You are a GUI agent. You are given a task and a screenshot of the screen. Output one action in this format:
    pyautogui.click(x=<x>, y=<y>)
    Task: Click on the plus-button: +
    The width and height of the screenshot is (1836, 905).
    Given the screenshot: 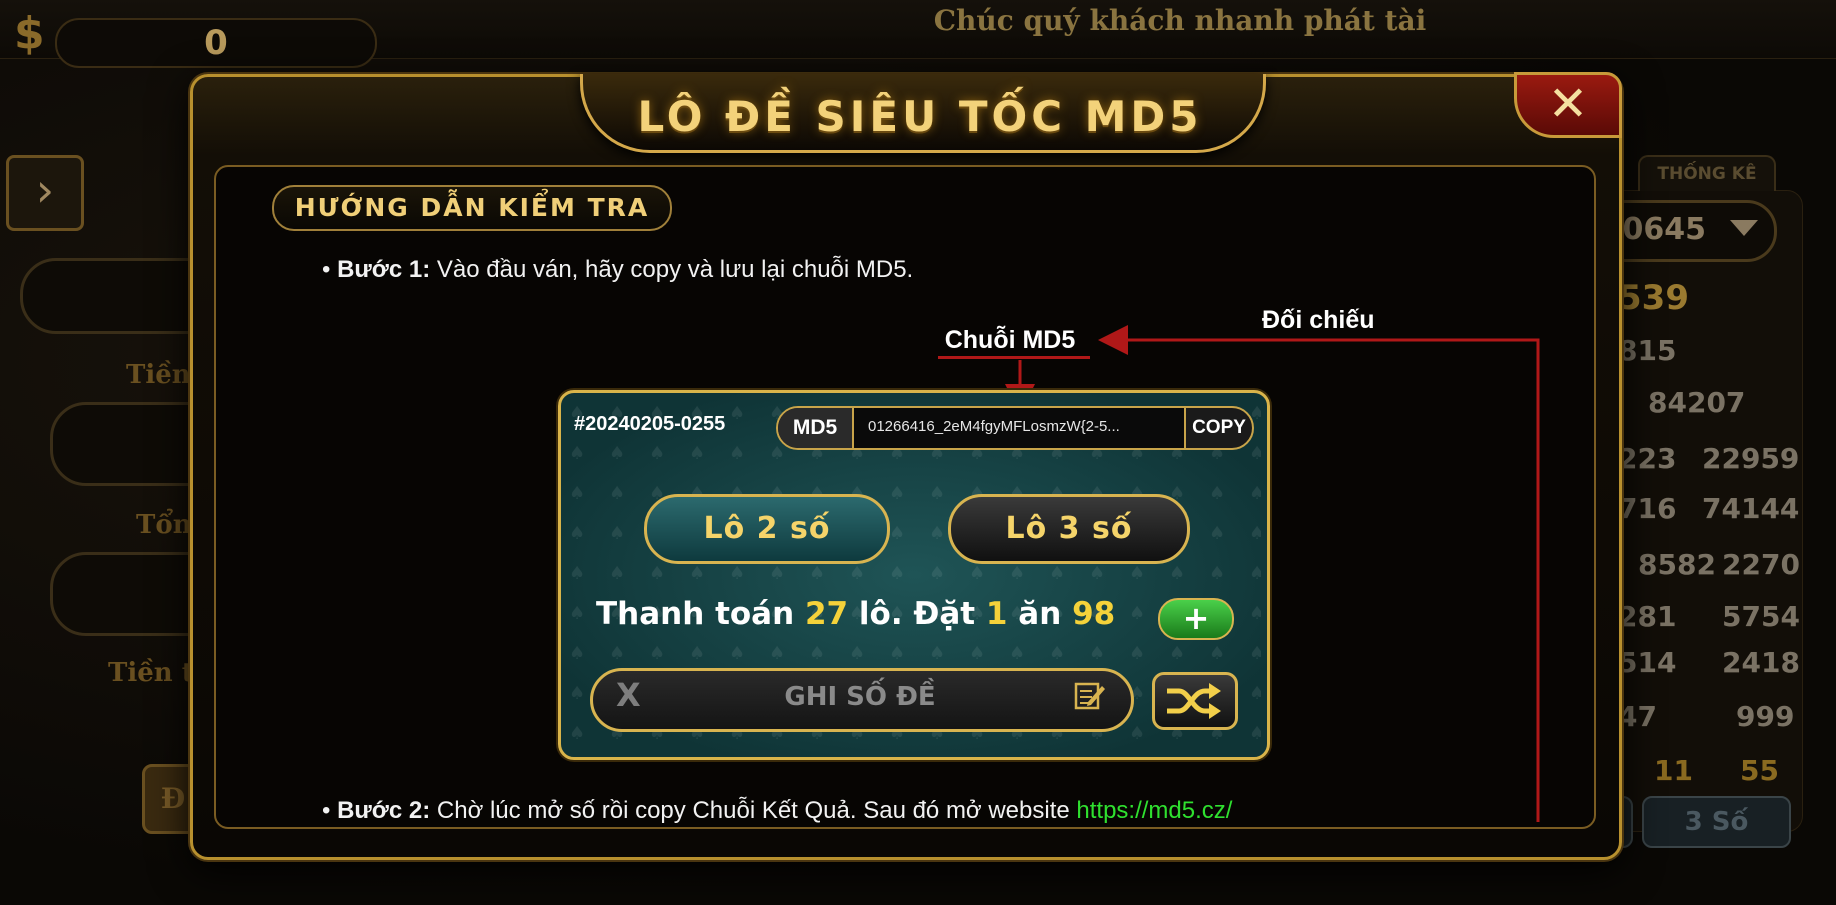 What is the action you would take?
    pyautogui.click(x=1196, y=619)
    